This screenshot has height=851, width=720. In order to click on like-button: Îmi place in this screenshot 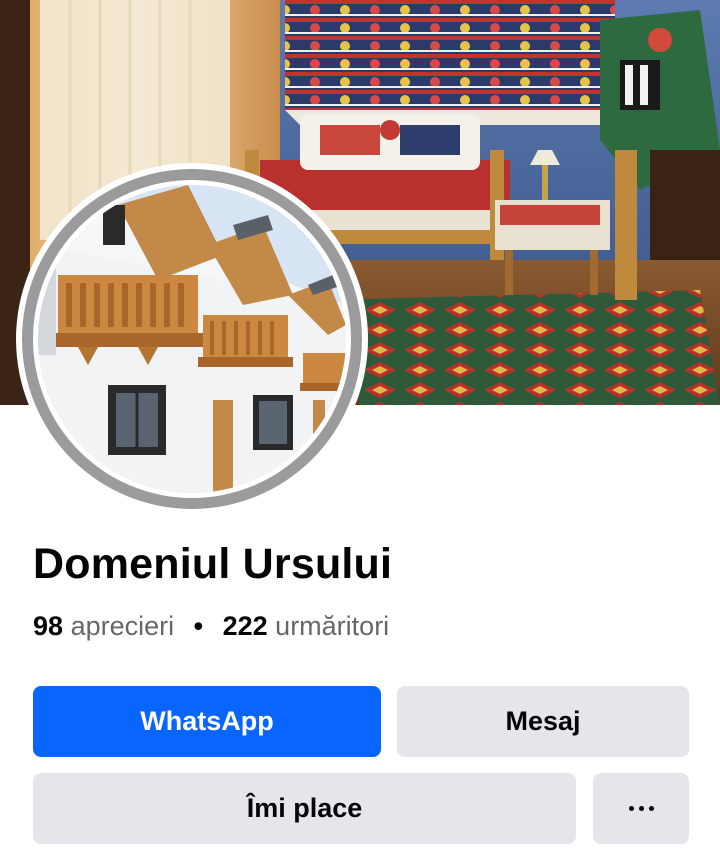, I will do `click(304, 808)`.